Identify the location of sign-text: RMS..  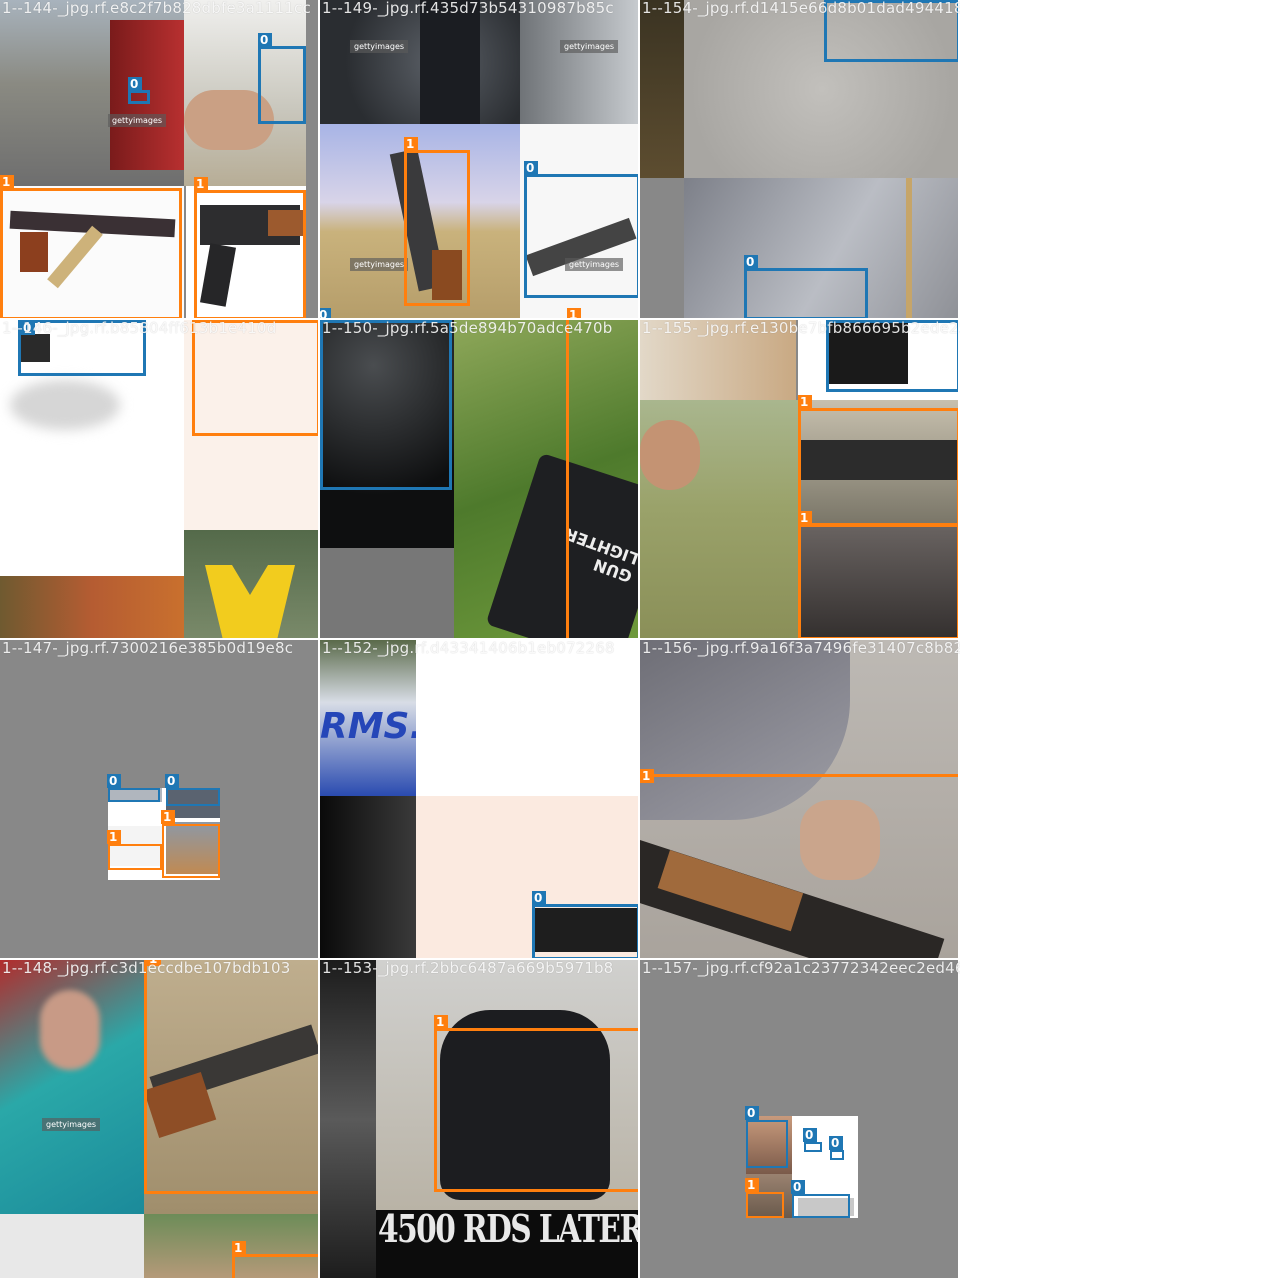
(372, 726).